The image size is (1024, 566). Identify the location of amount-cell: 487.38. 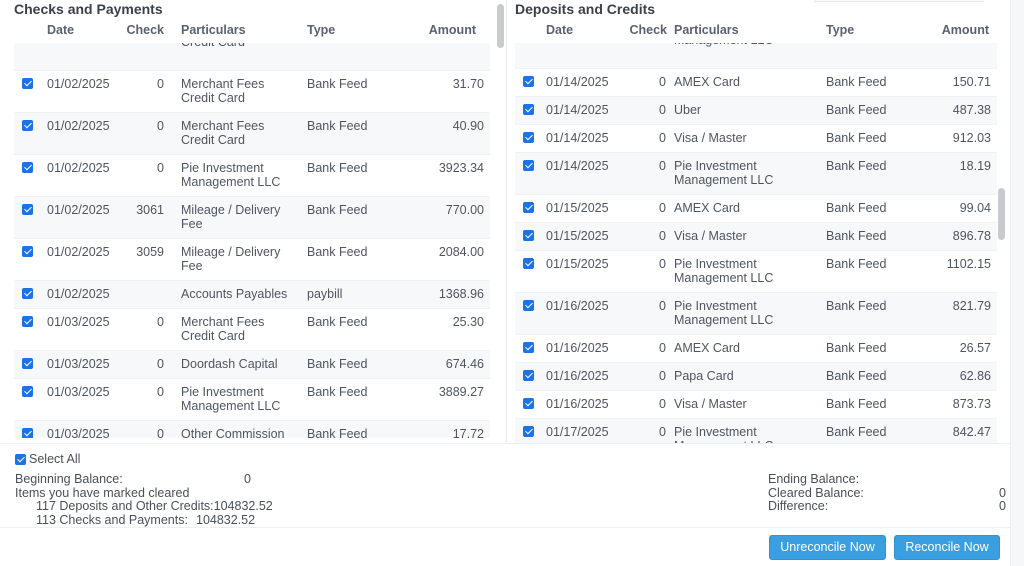
(971, 110).